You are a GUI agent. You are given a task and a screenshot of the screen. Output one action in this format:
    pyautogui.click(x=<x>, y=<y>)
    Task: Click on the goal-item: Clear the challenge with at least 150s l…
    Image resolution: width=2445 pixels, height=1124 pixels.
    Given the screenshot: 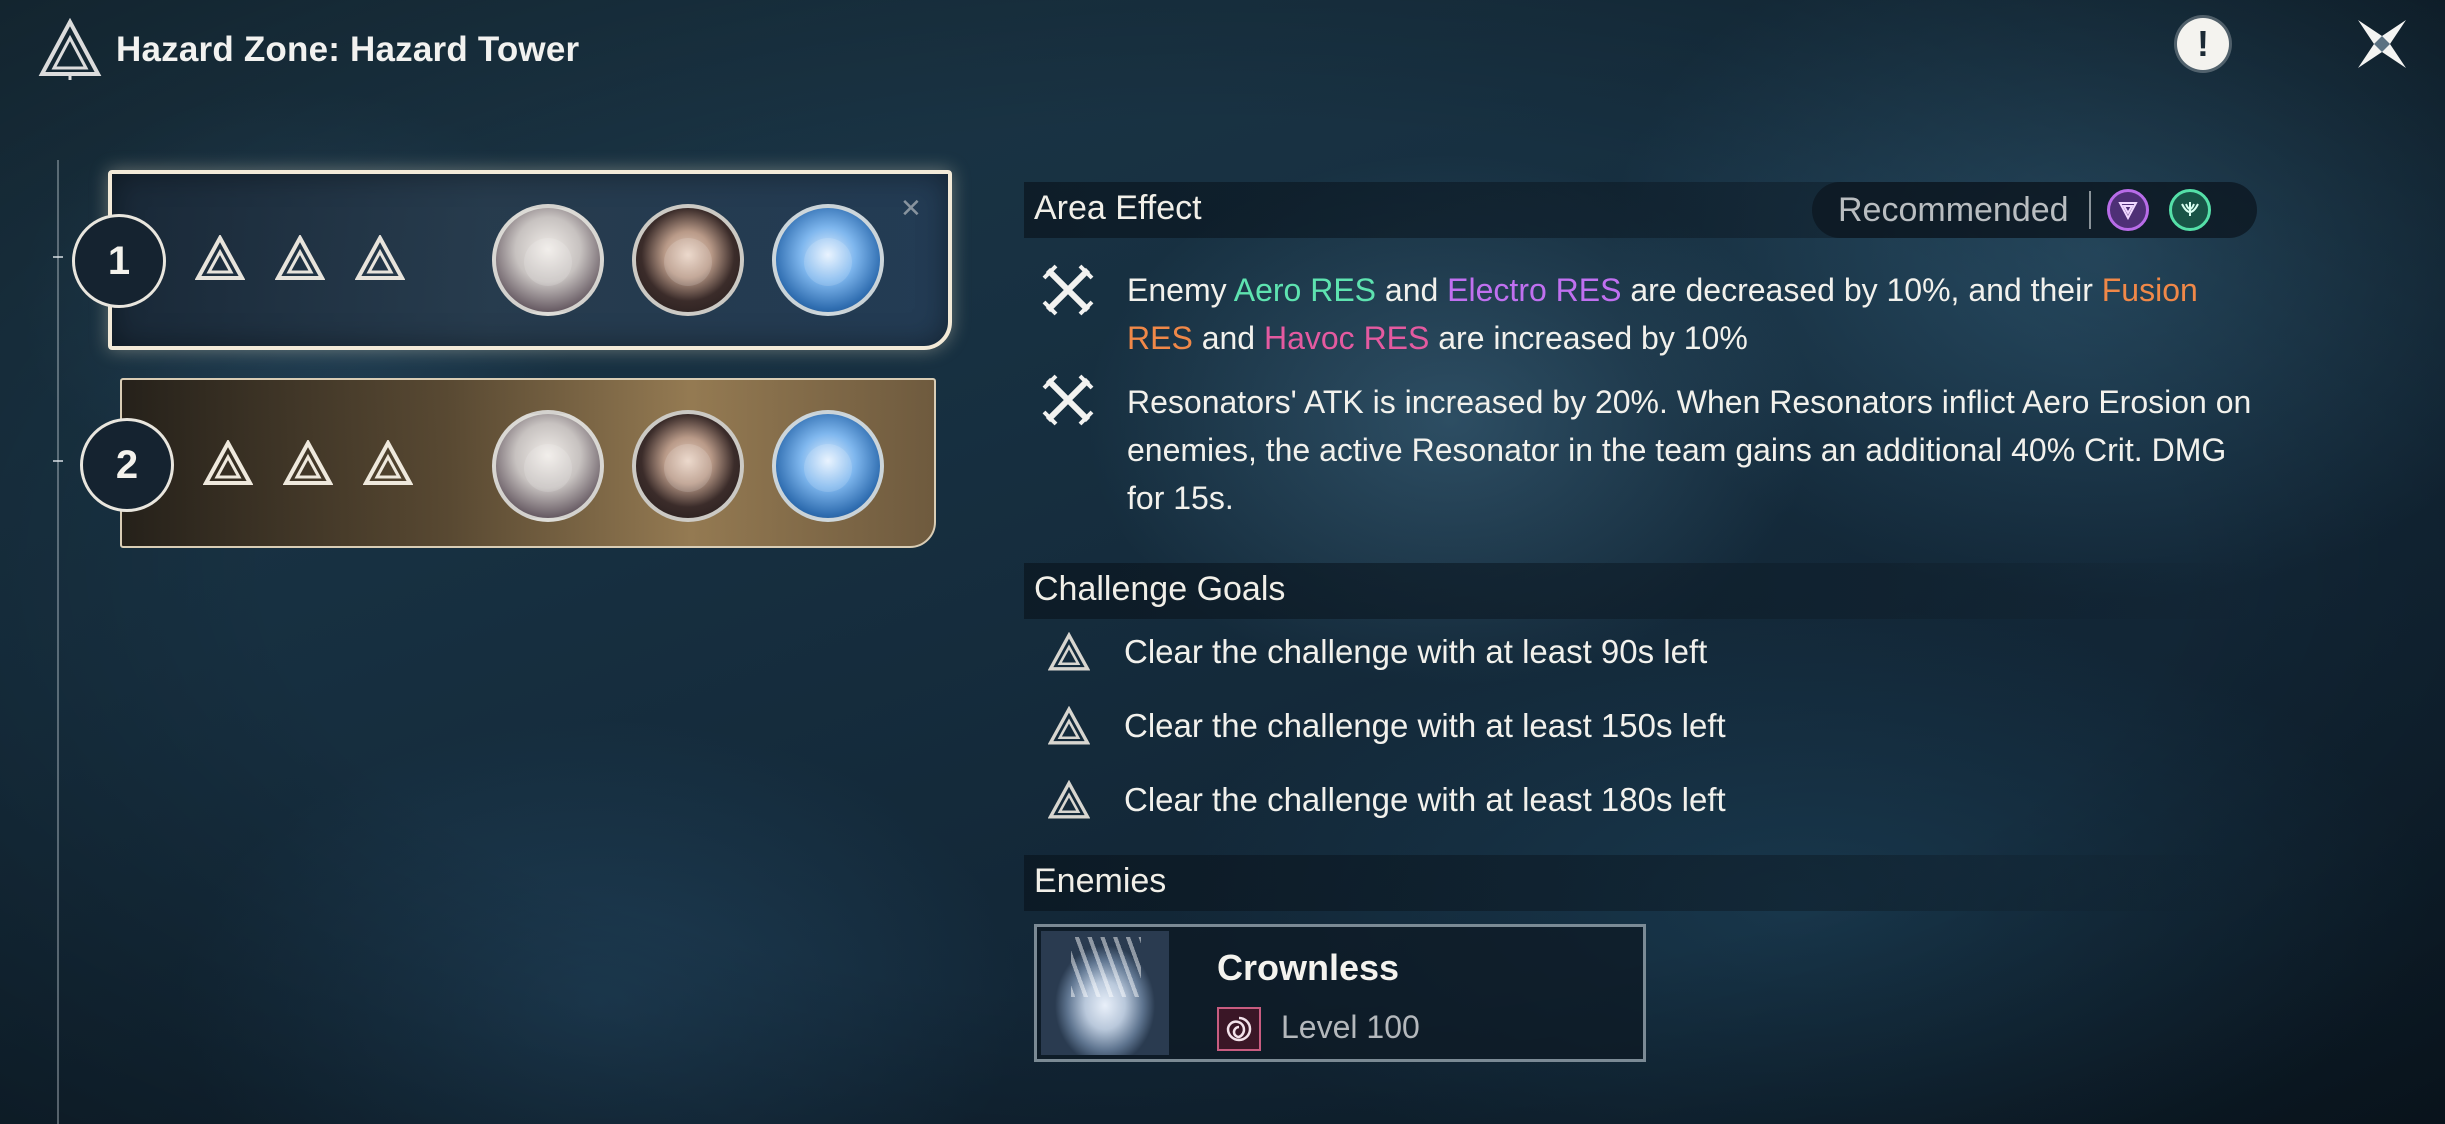 What is the action you would take?
    pyautogui.click(x=1387, y=726)
    